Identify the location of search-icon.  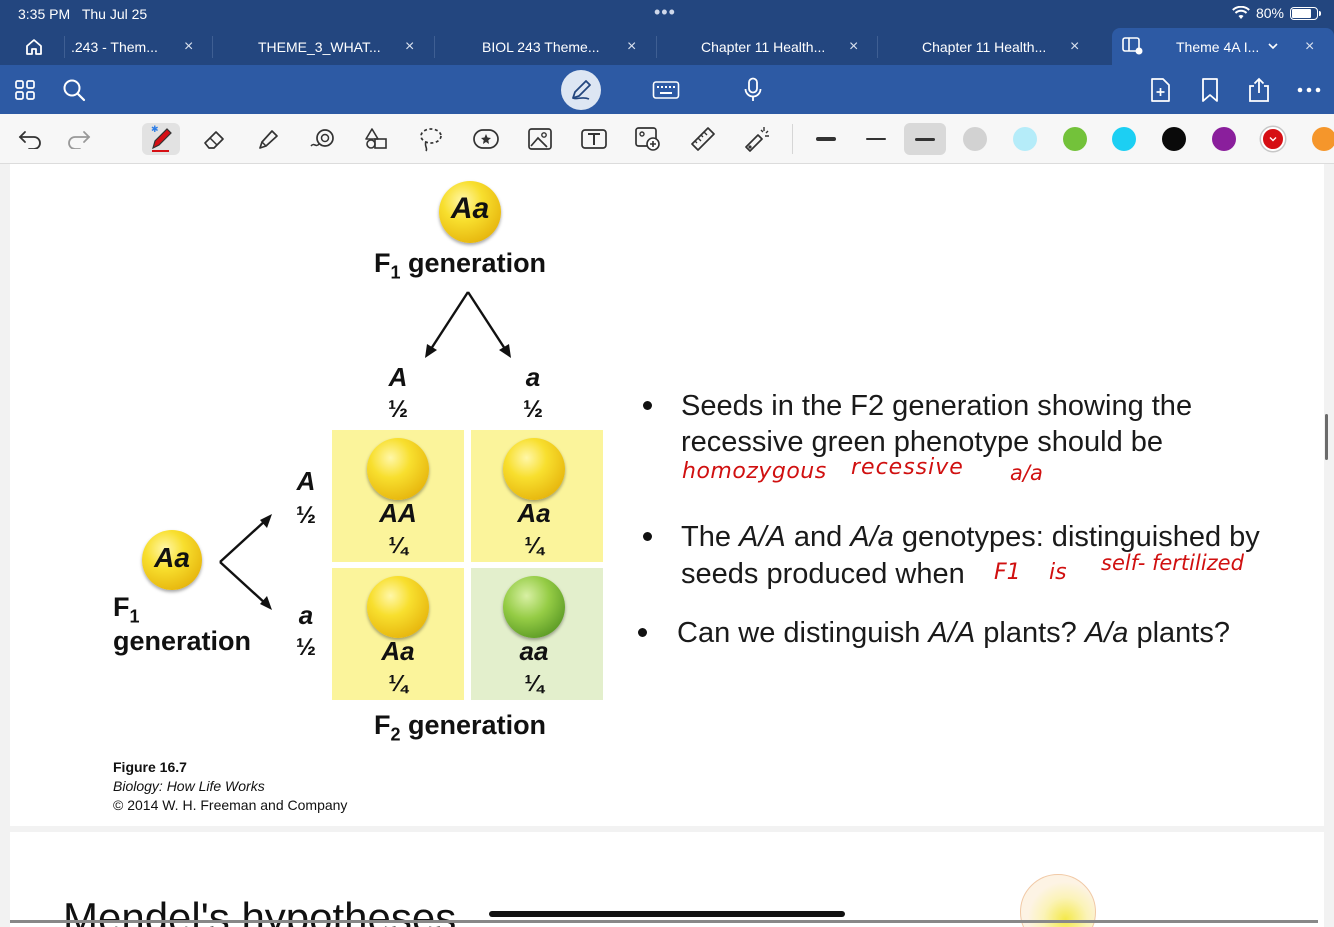
(74, 90).